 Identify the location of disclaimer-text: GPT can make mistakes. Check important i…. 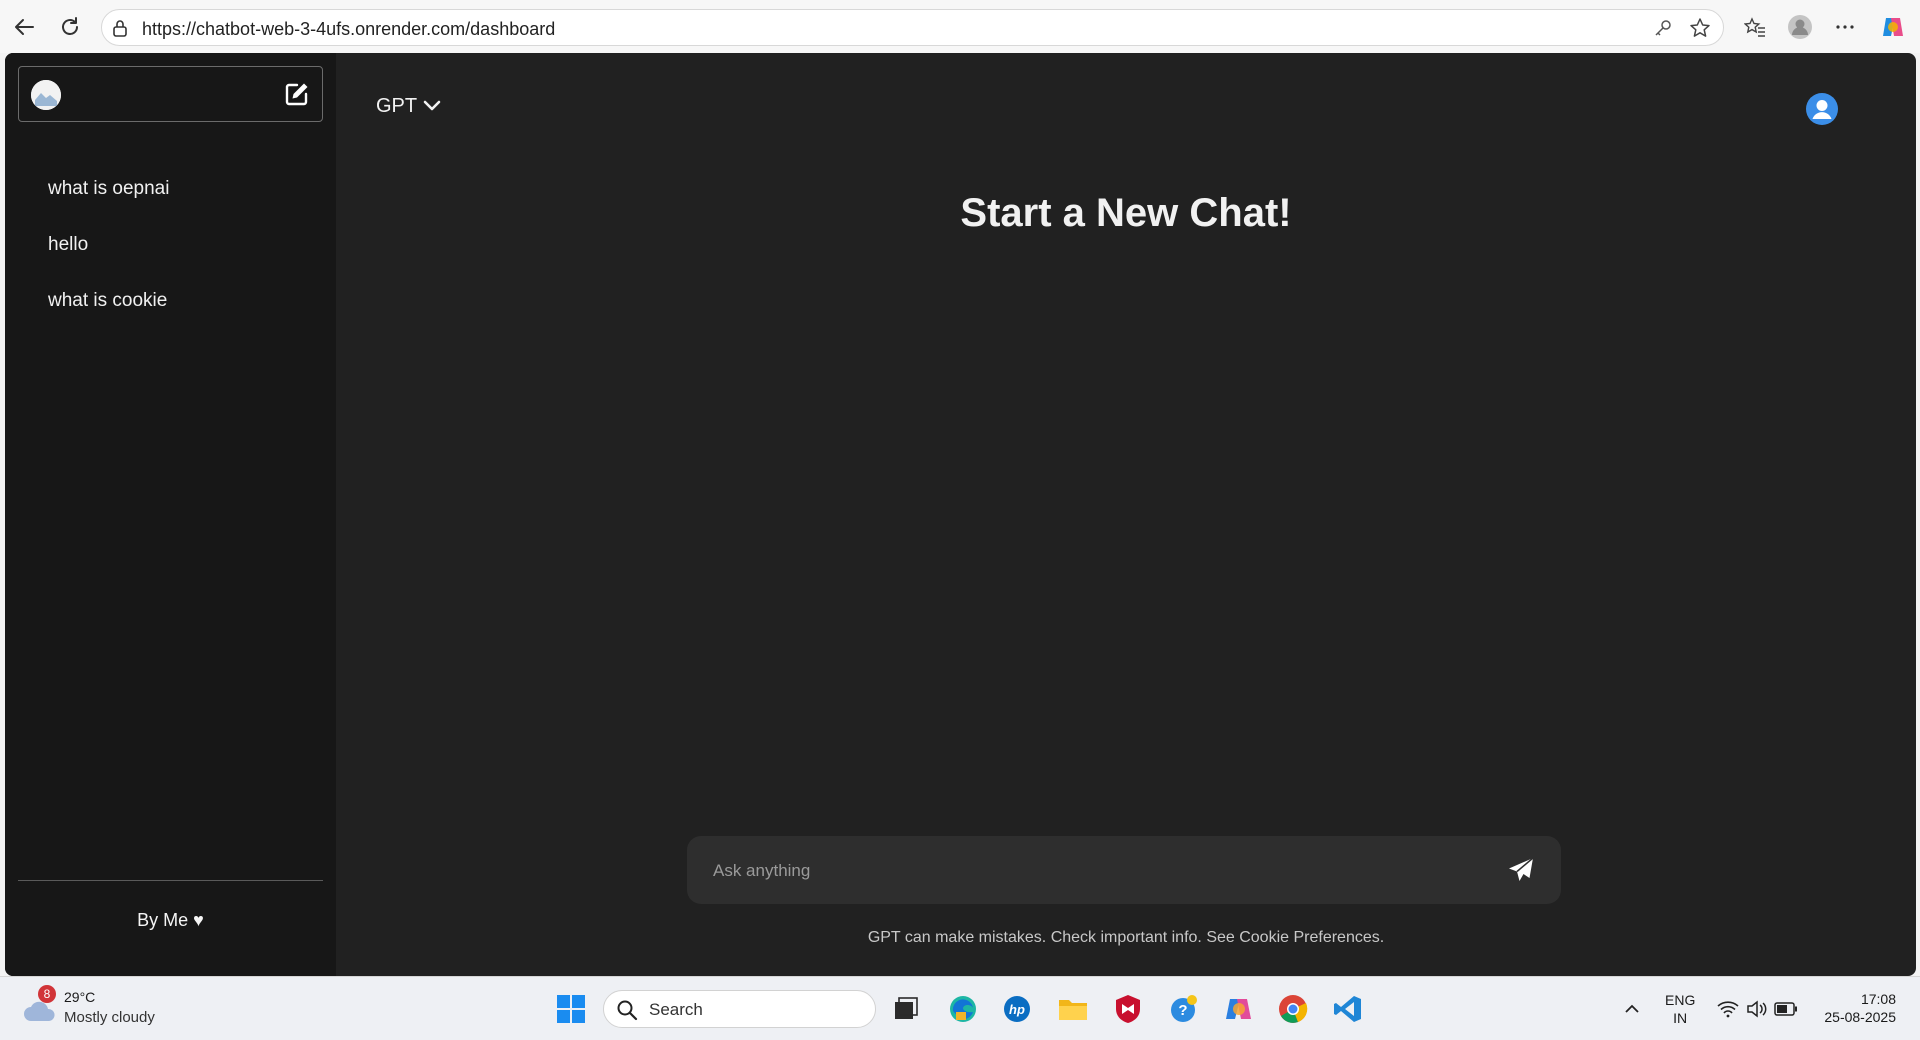
(1126, 937).